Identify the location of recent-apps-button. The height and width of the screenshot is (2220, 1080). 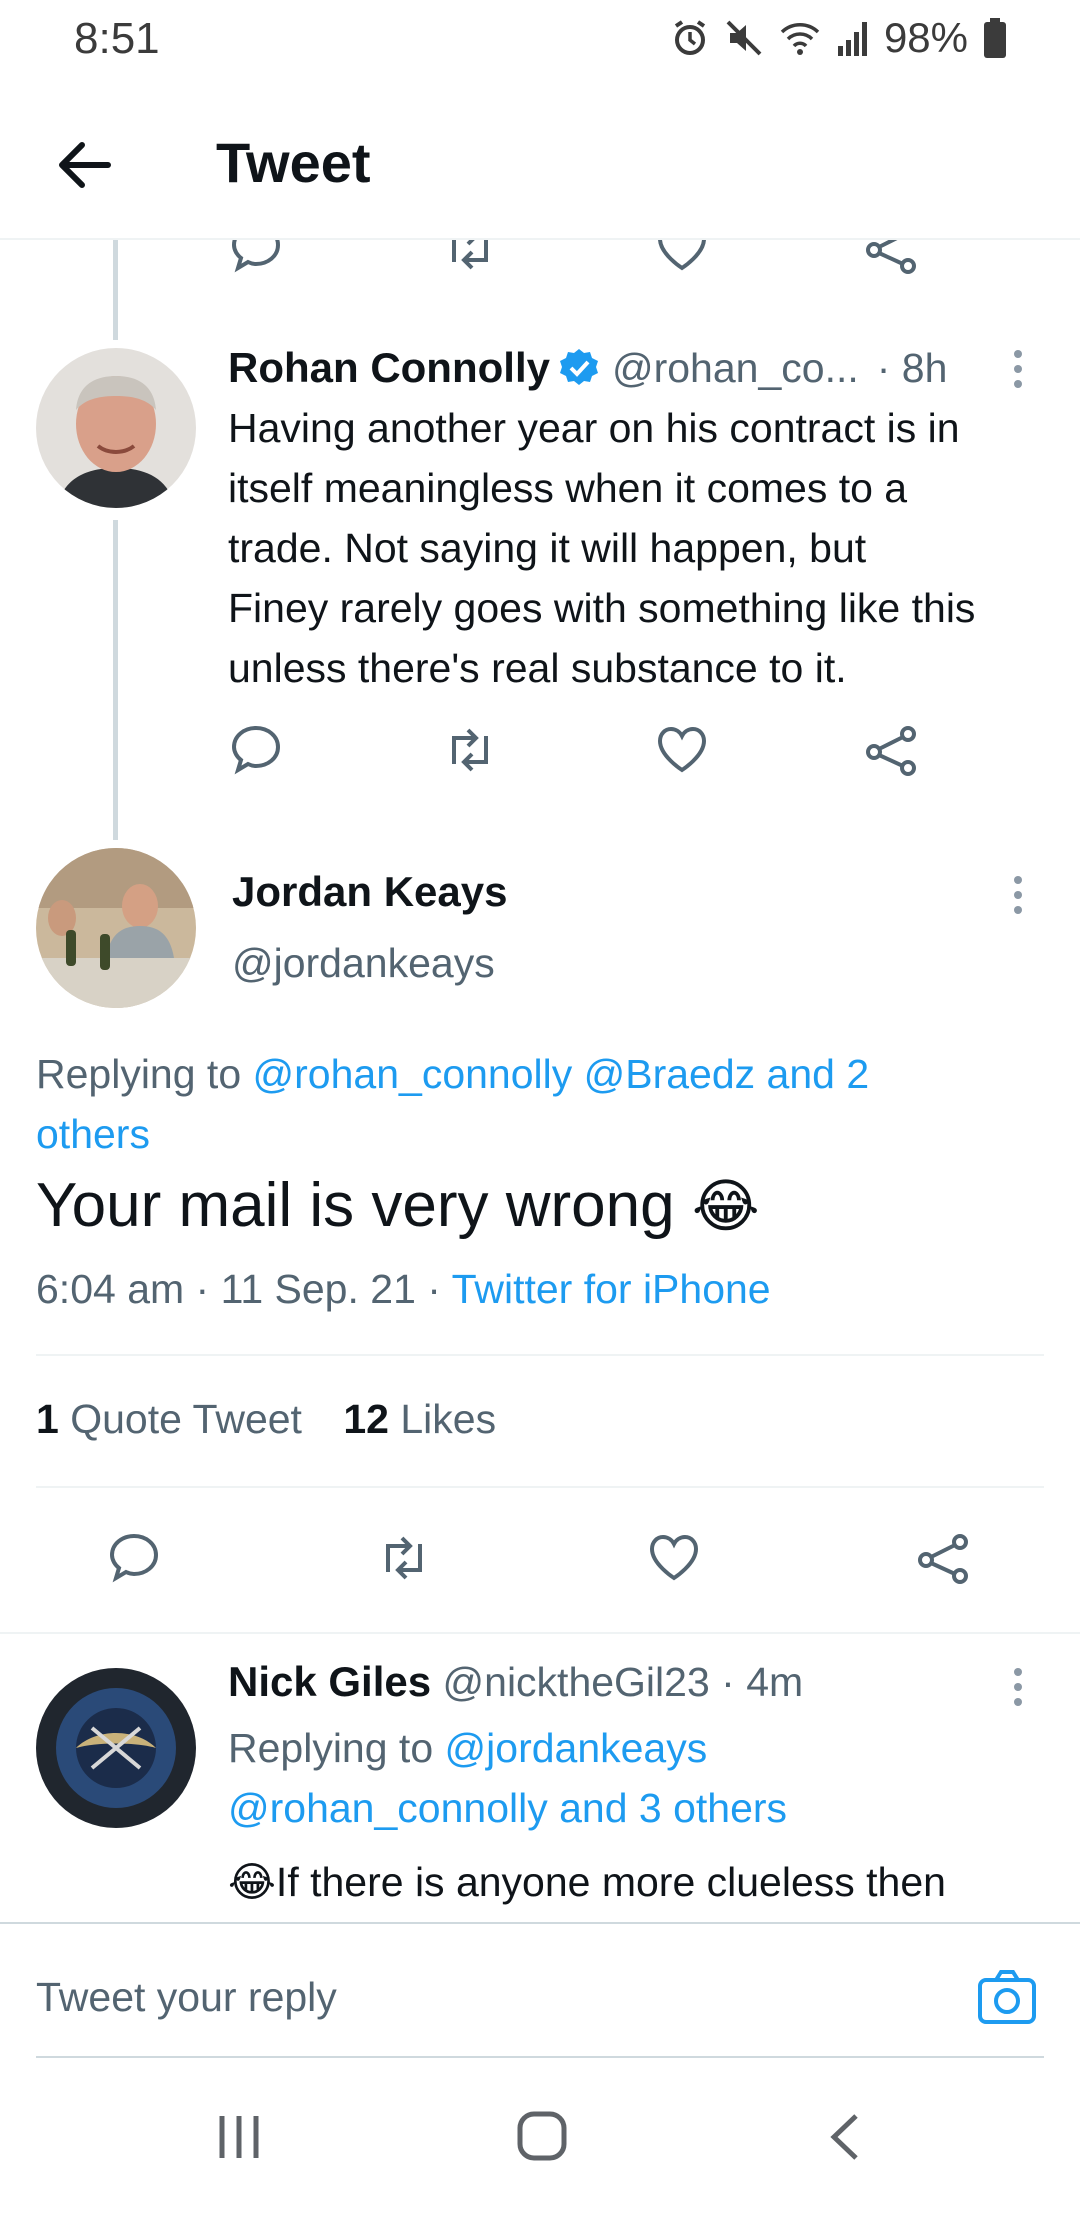
(239, 2137).